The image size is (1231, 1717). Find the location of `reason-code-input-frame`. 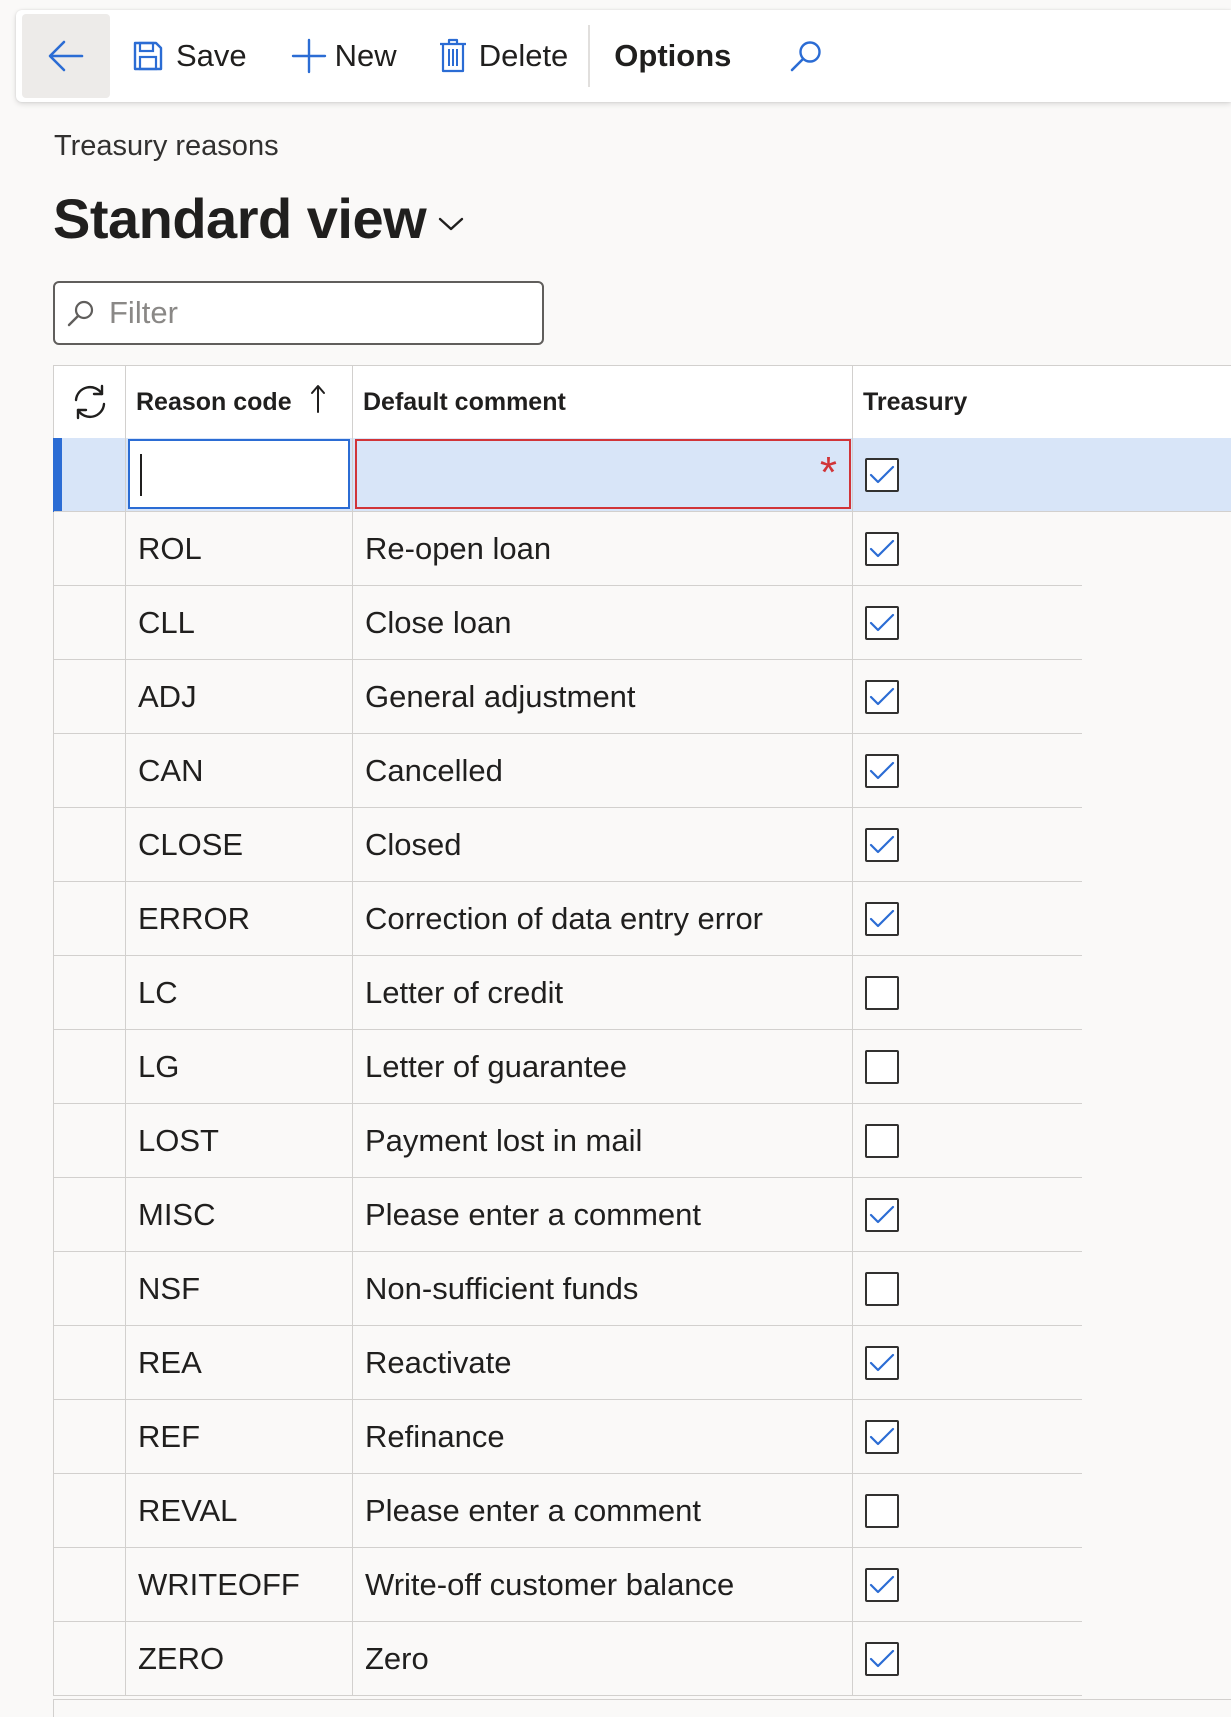

reason-code-input-frame is located at coordinates (239, 474).